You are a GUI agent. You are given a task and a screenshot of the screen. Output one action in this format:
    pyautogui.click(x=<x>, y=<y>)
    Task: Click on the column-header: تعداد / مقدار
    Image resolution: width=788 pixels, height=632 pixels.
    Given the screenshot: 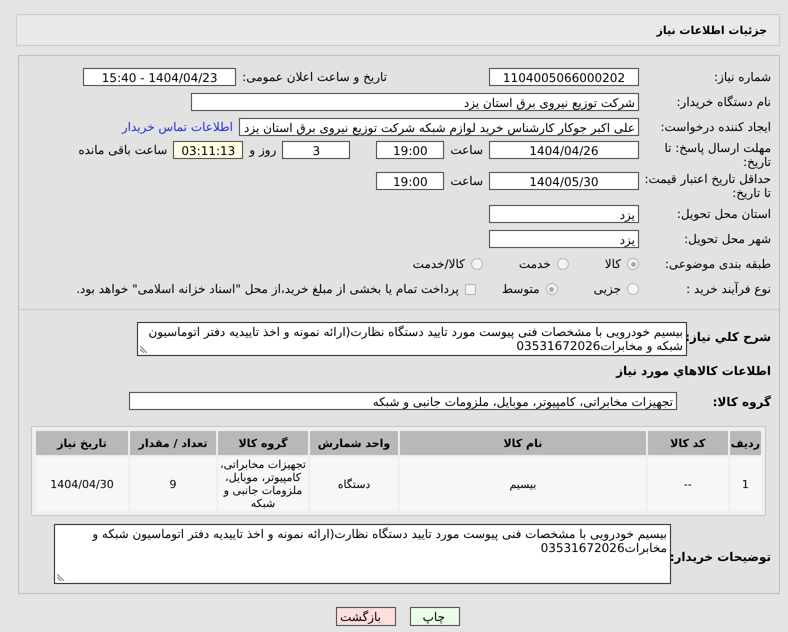 What is the action you would take?
    pyautogui.click(x=173, y=443)
    